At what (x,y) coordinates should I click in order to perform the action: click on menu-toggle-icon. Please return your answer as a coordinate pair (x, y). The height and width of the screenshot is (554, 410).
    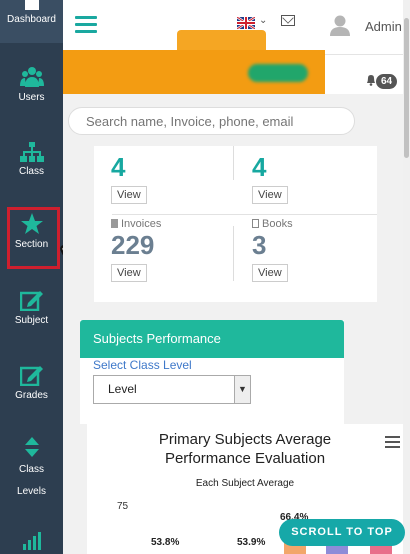
    Looking at the image, I should click on (86, 26).